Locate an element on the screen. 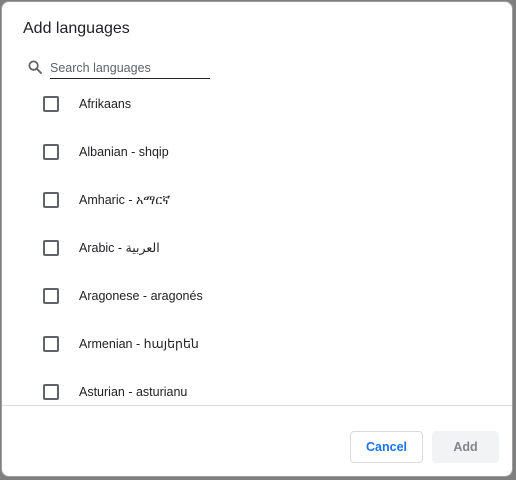  language-label: Amharic - አማርኛ is located at coordinates (125, 200).